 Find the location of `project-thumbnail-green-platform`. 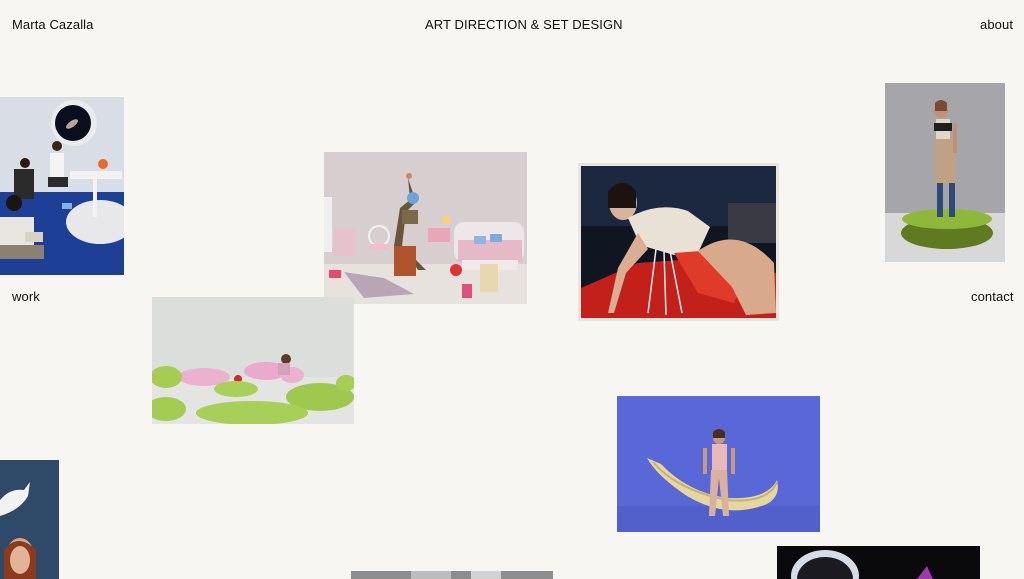

project-thumbnail-green-platform is located at coordinates (945, 172).